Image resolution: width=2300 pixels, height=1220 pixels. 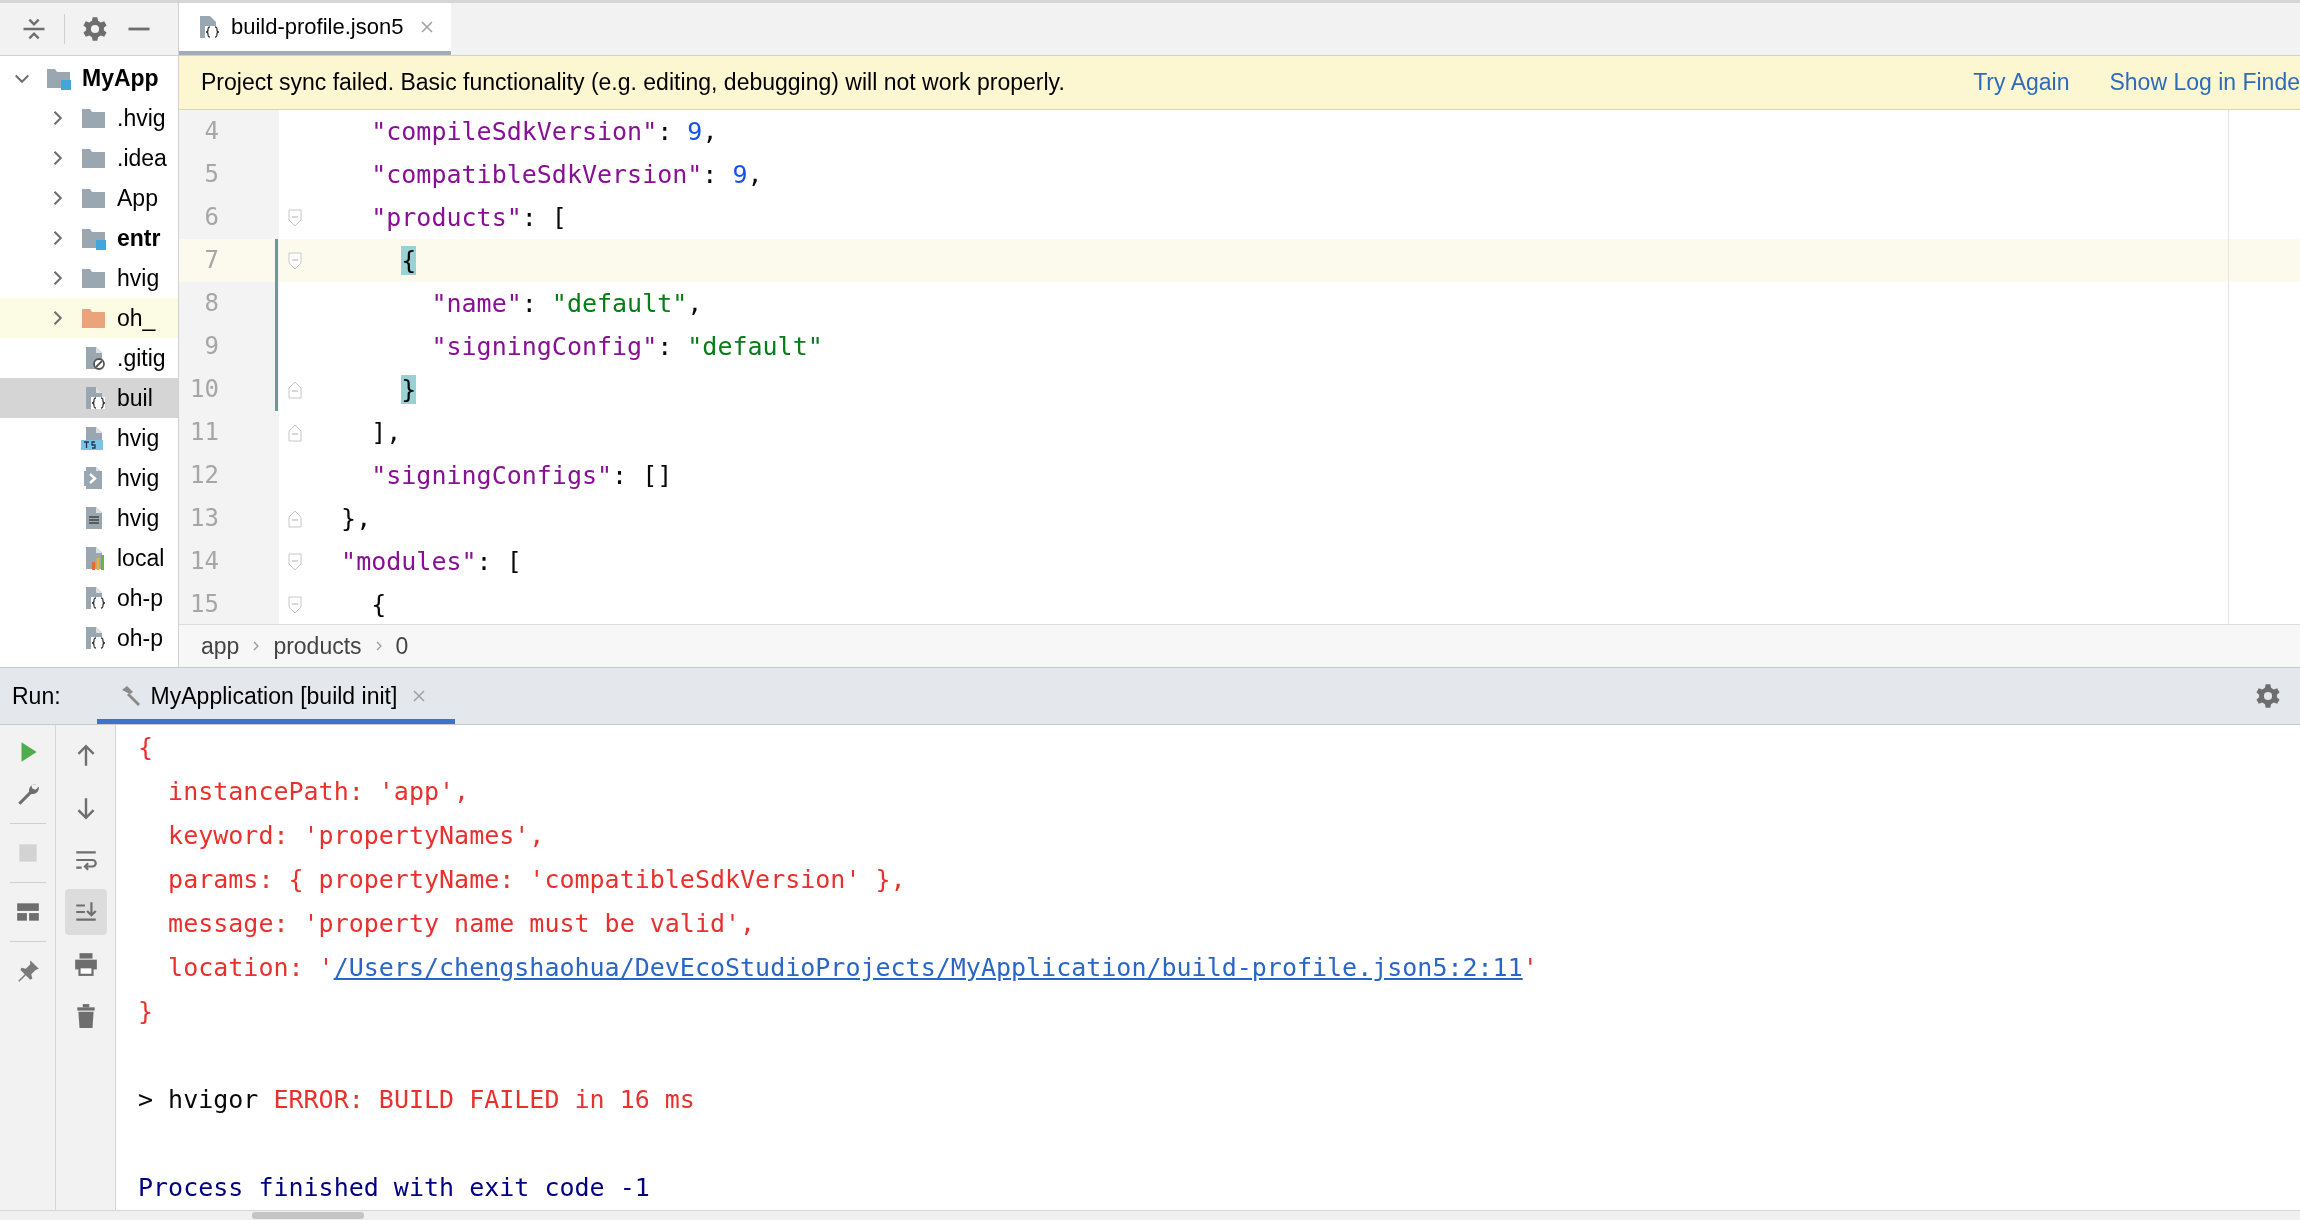 I want to click on print-icon, so click(x=85, y=964).